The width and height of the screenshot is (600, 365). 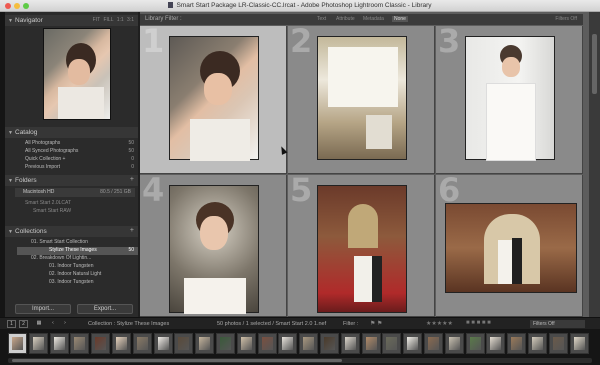 I want to click on grid-cell: 1, so click(x=213, y=100).